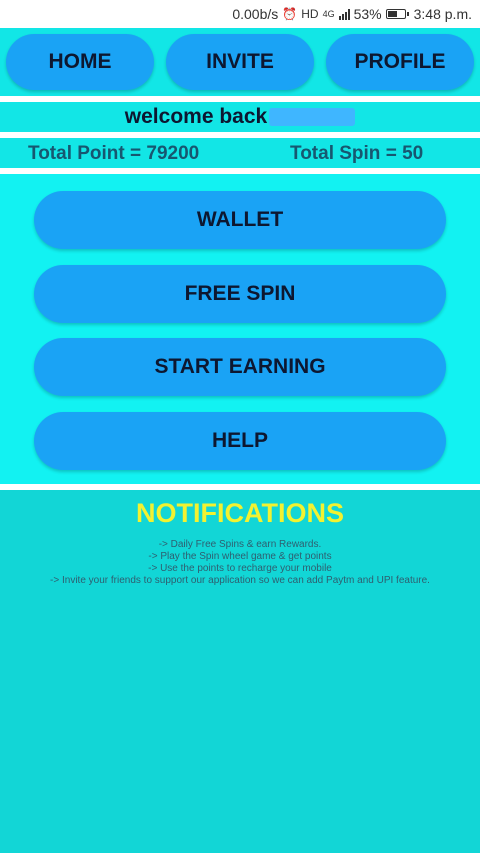 This screenshot has width=480, height=853. I want to click on hd-icon: HD, so click(310, 14).